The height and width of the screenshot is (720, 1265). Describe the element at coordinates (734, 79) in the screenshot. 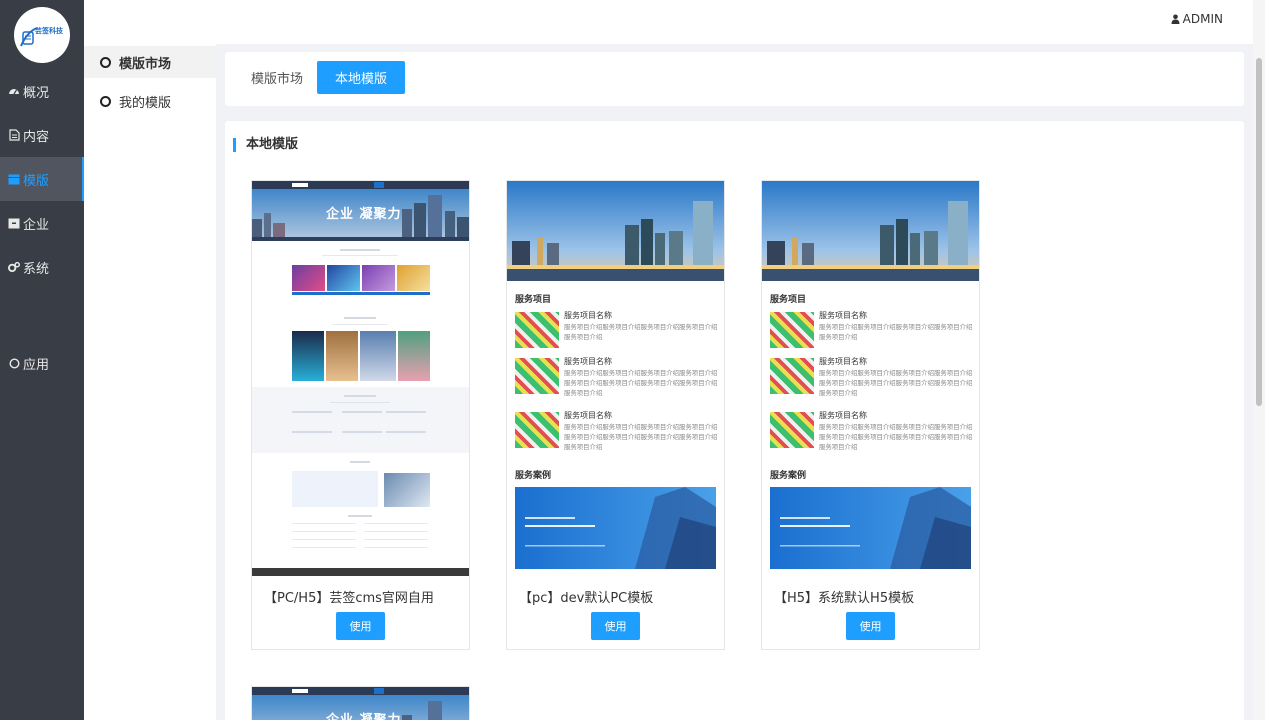

I see `tabs-card: 模版市场 本地模版` at that location.